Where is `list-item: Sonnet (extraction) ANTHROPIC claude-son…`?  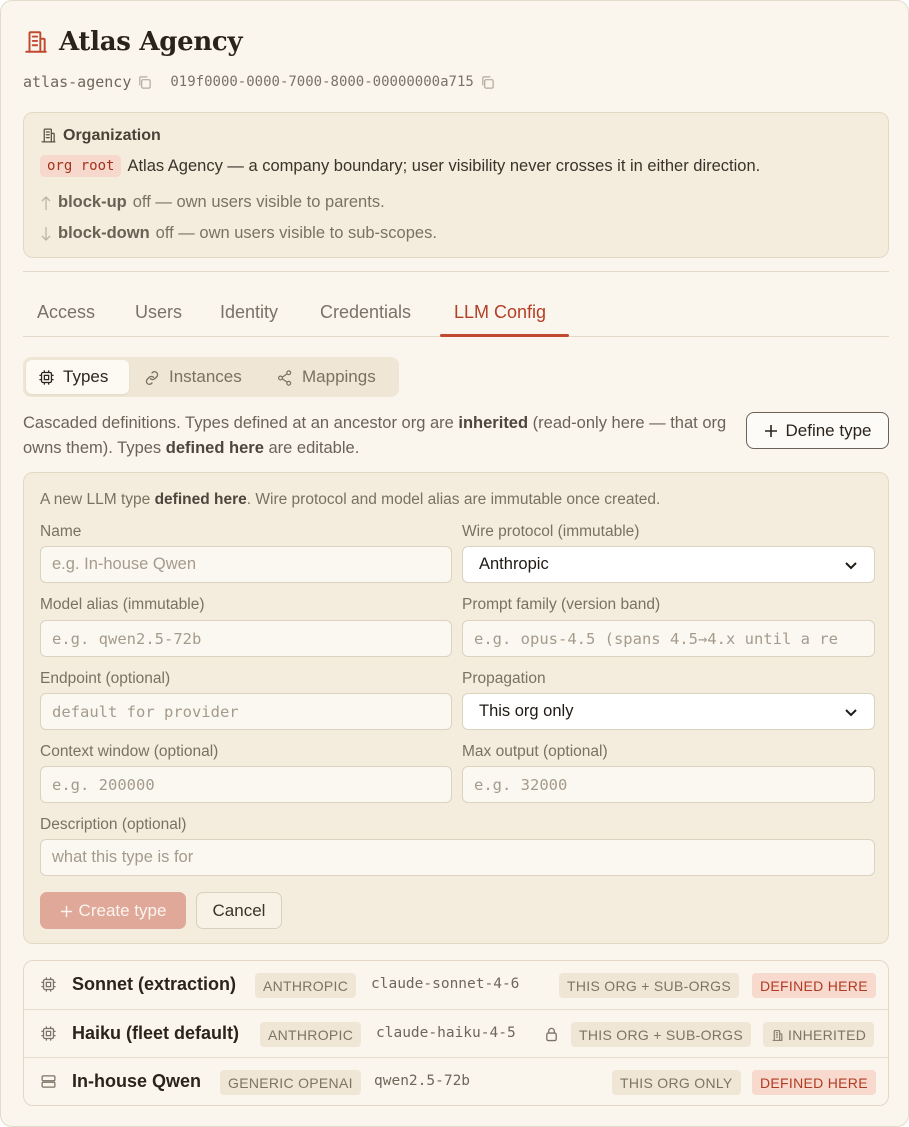 list-item: Sonnet (extraction) ANTHROPIC claude-son… is located at coordinates (456, 985).